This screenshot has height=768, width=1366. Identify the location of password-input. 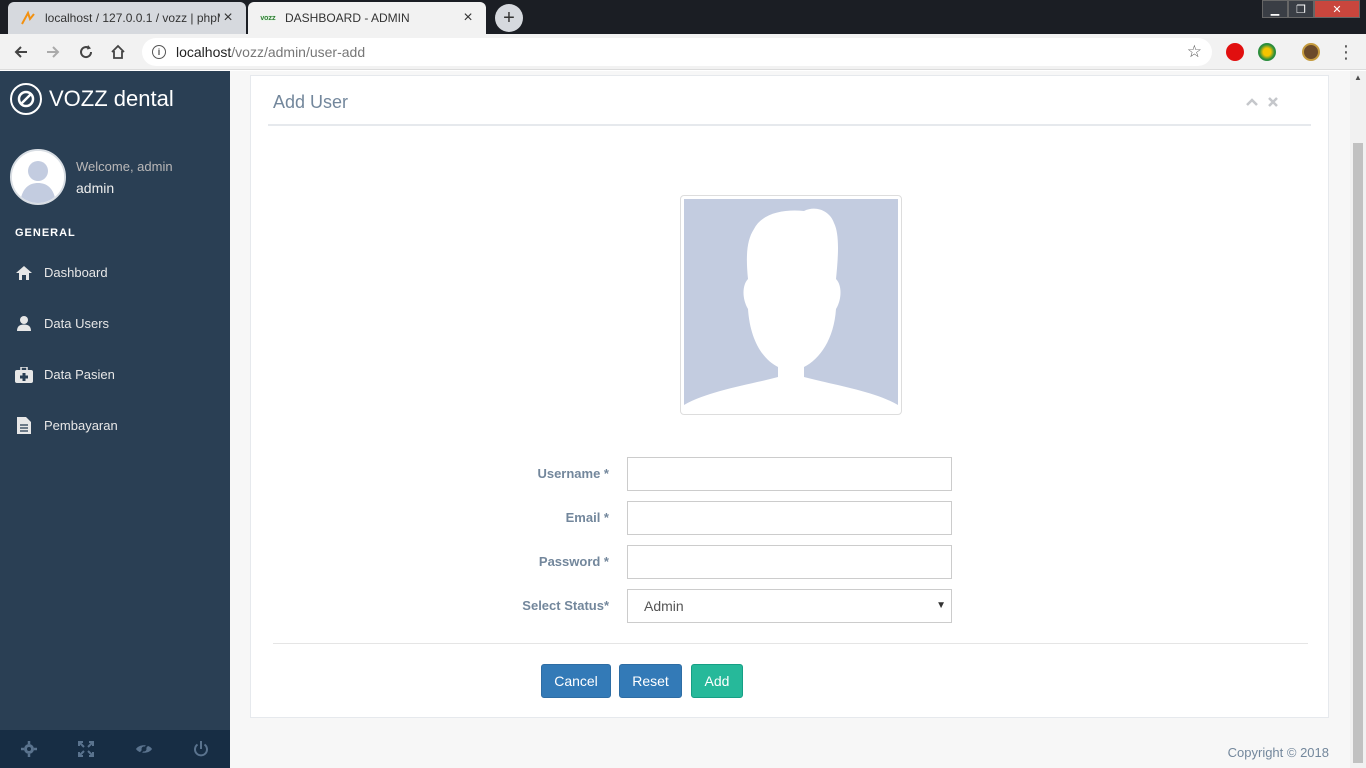
(789, 562).